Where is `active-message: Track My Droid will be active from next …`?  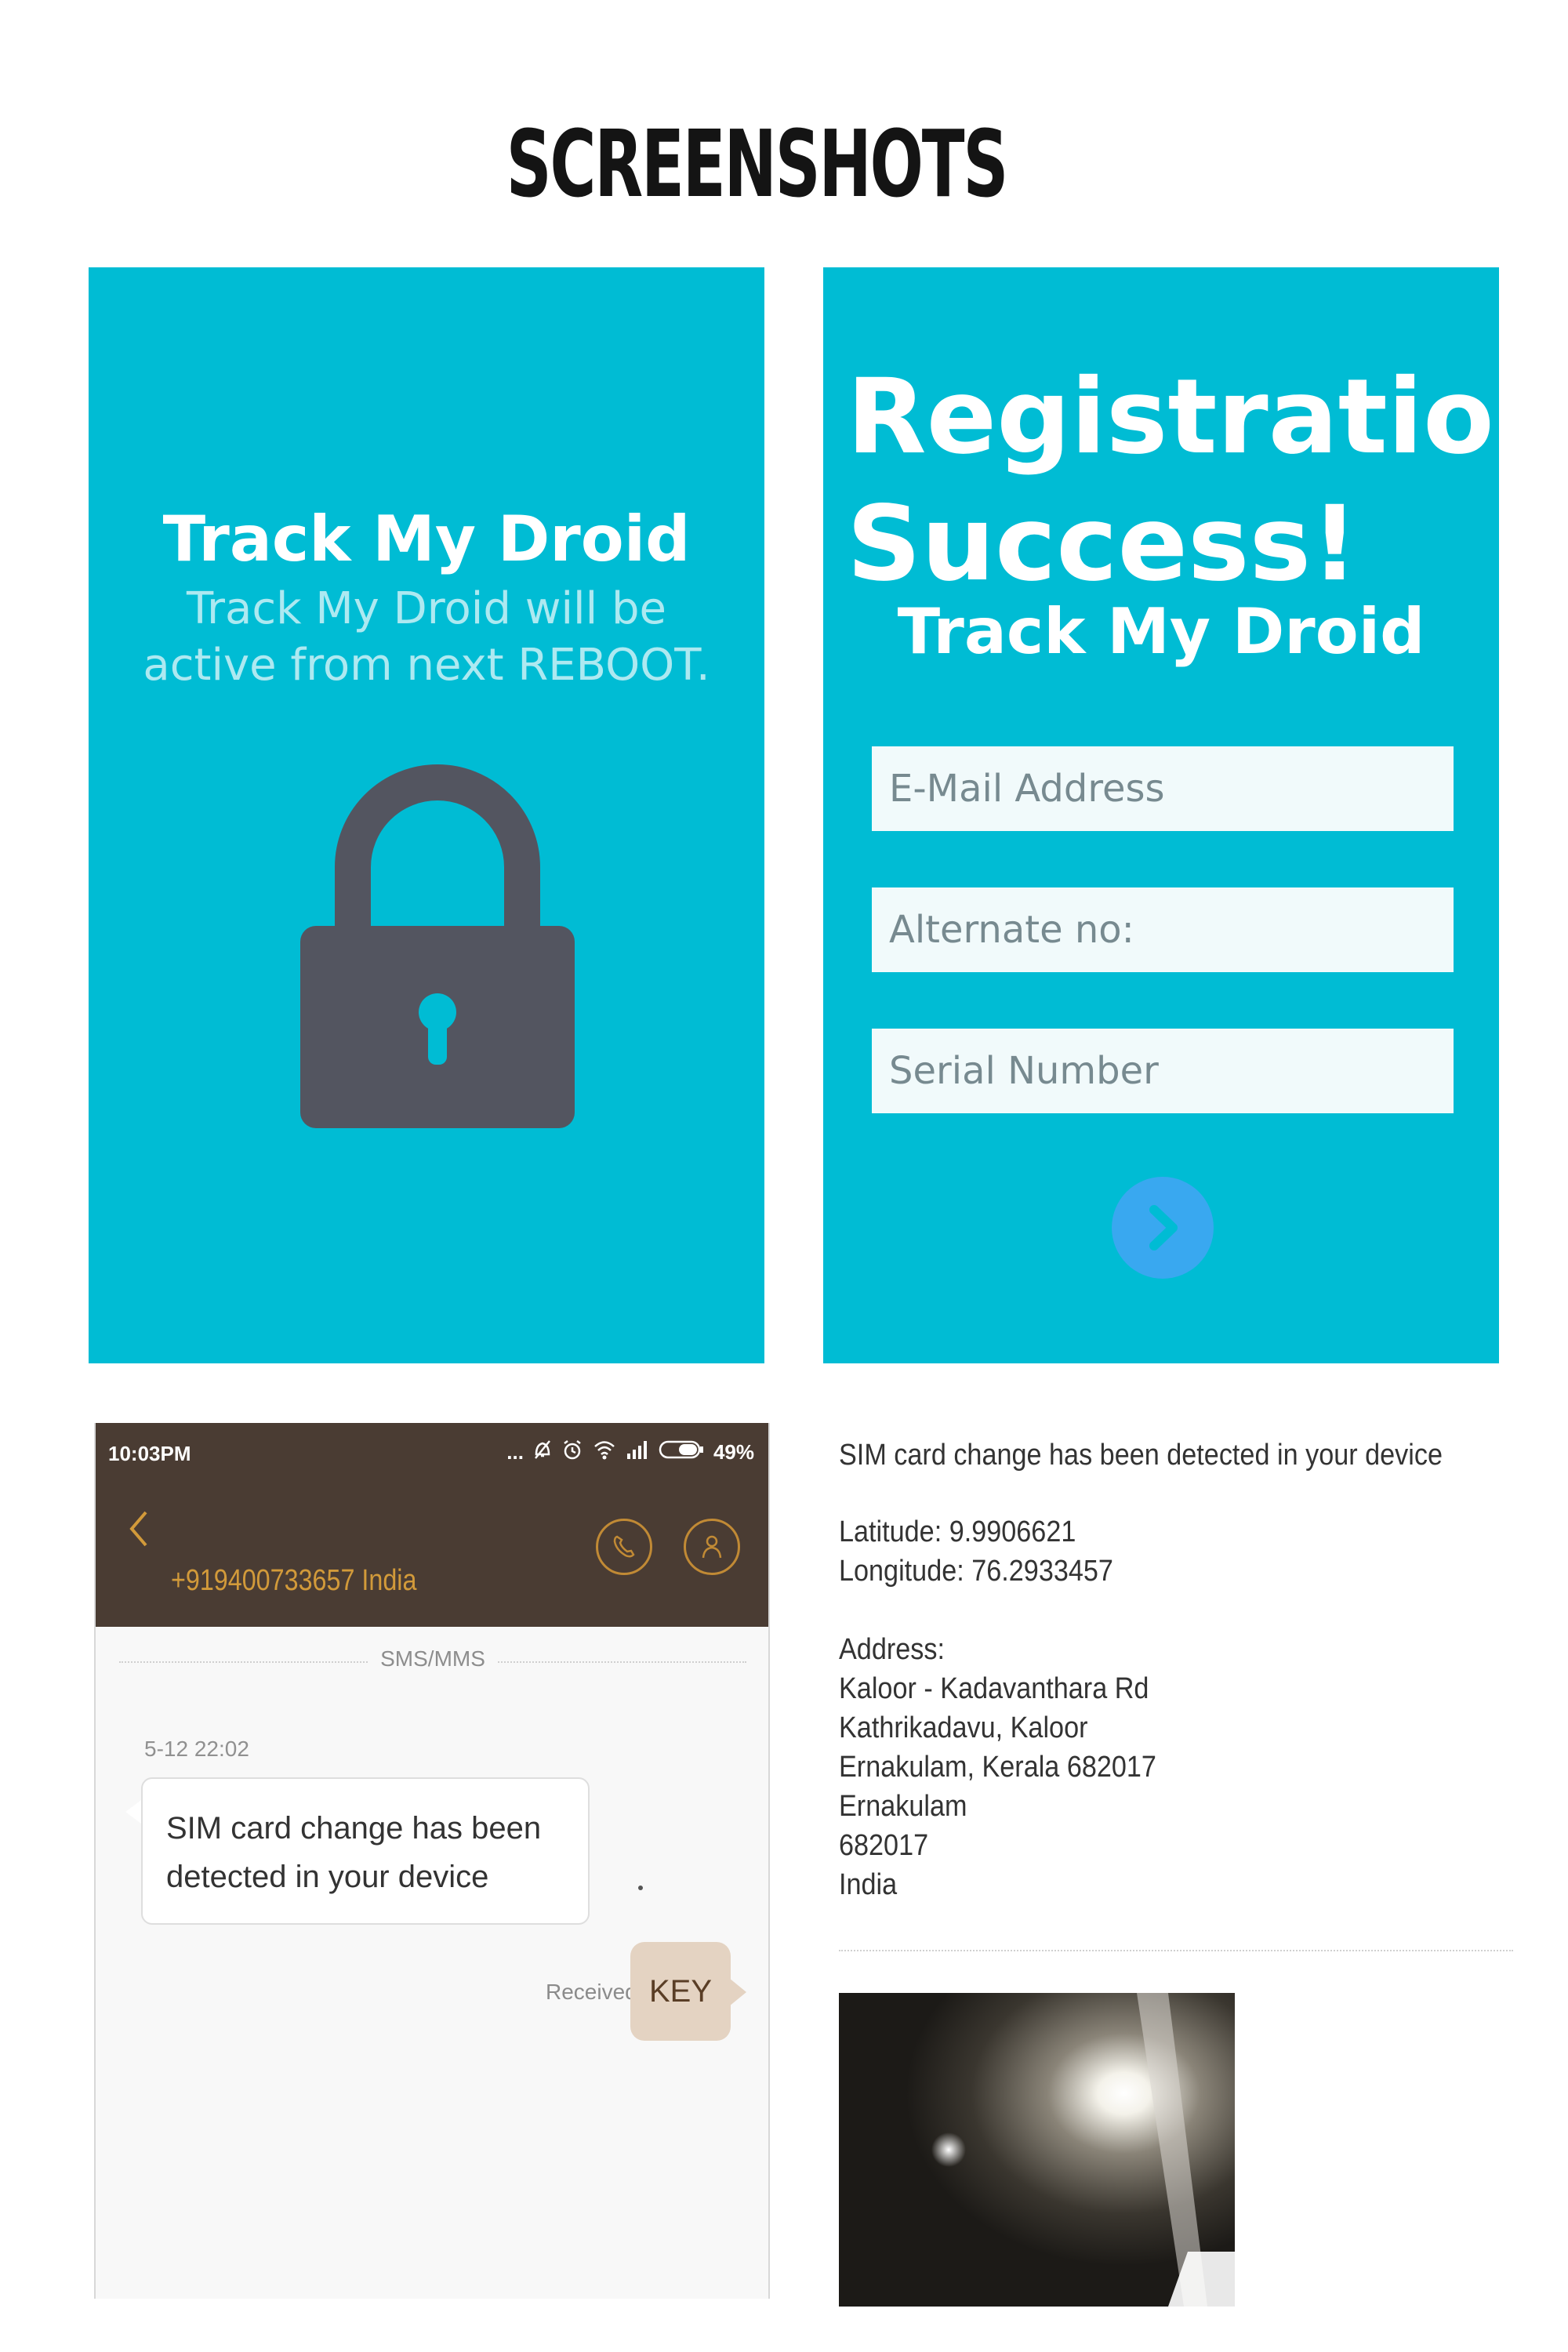
active-message: Track My Droid will be active from next … is located at coordinates (426, 637).